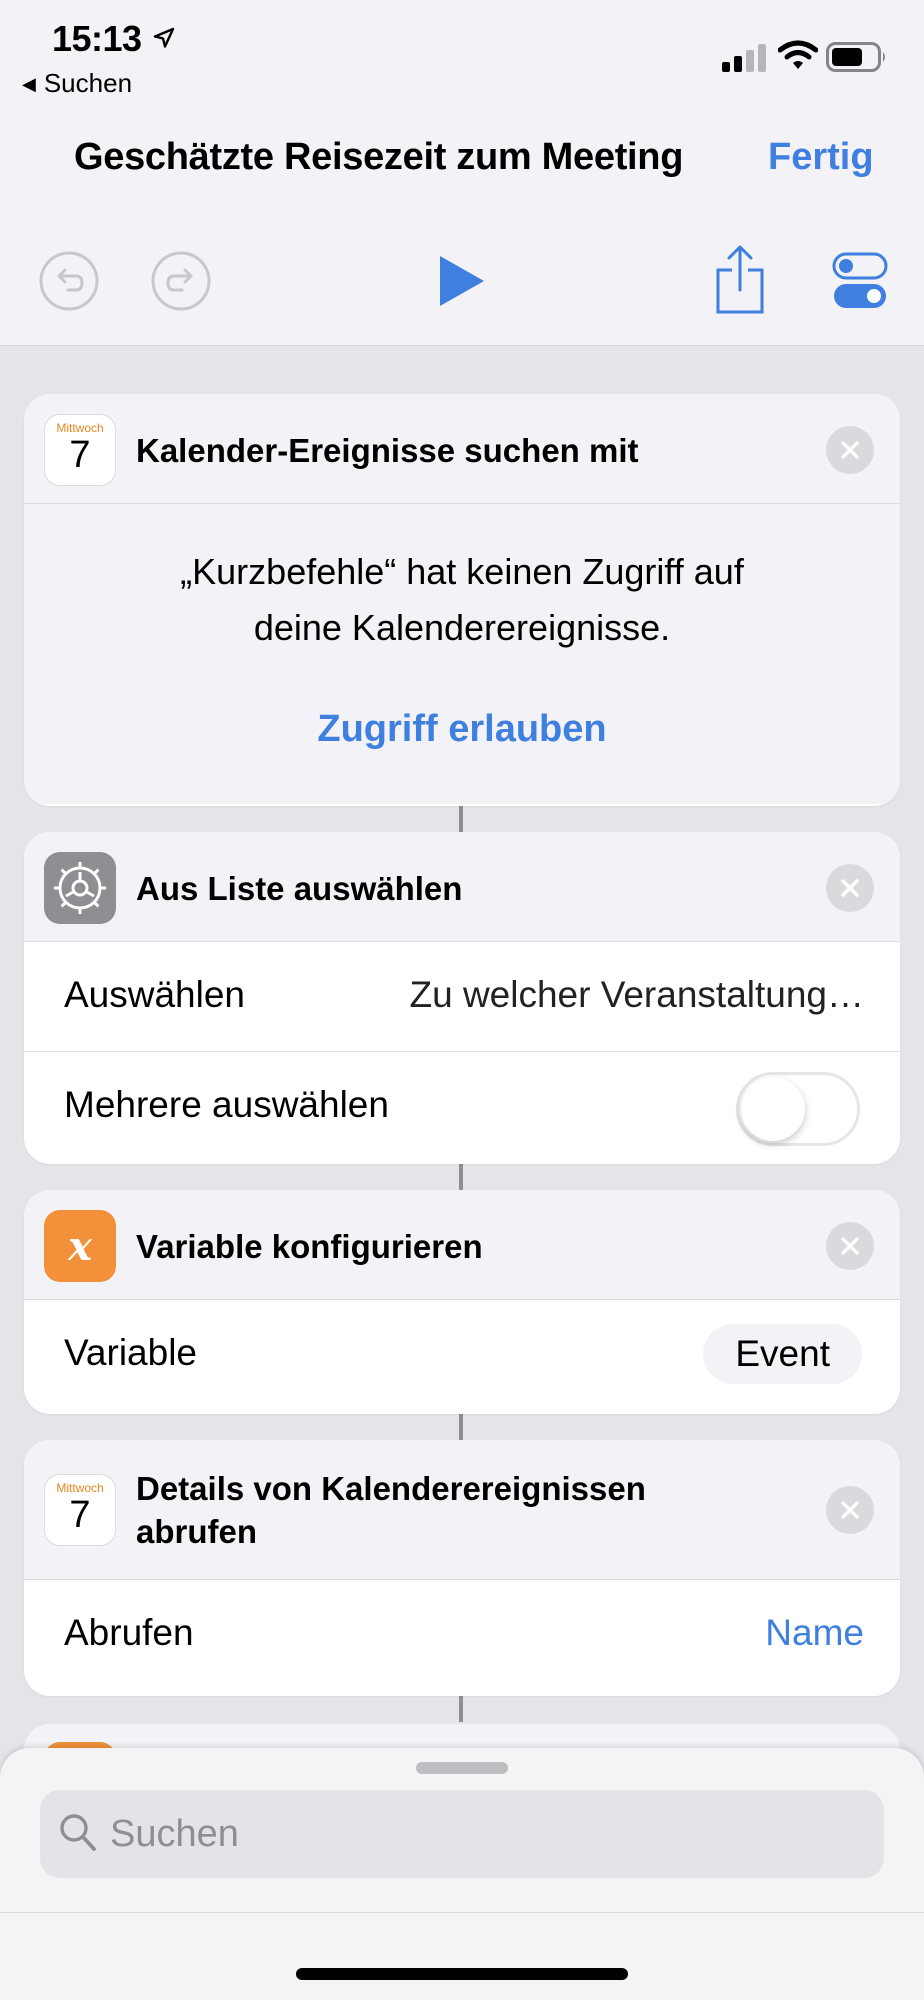 This screenshot has width=924, height=2000. What do you see at coordinates (309, 1246) in the screenshot?
I see `action-title: Variable konfigurieren` at bounding box center [309, 1246].